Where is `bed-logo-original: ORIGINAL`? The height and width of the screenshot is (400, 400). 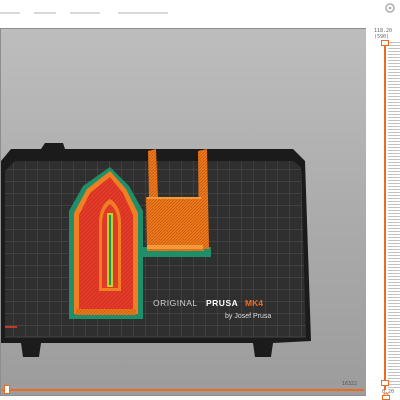 bed-logo-original: ORIGINAL is located at coordinates (175, 303).